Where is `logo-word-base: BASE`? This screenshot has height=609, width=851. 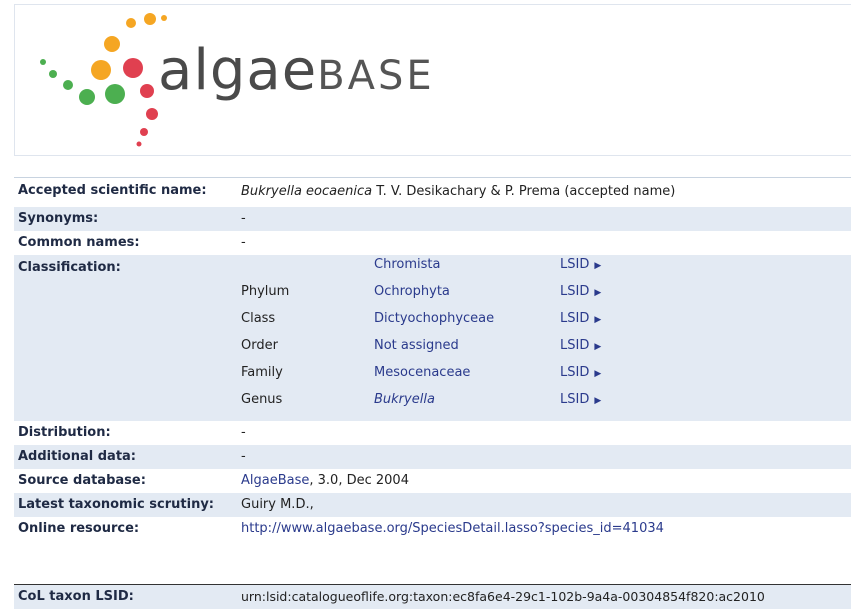
logo-word-base: BASE is located at coordinates (376, 76).